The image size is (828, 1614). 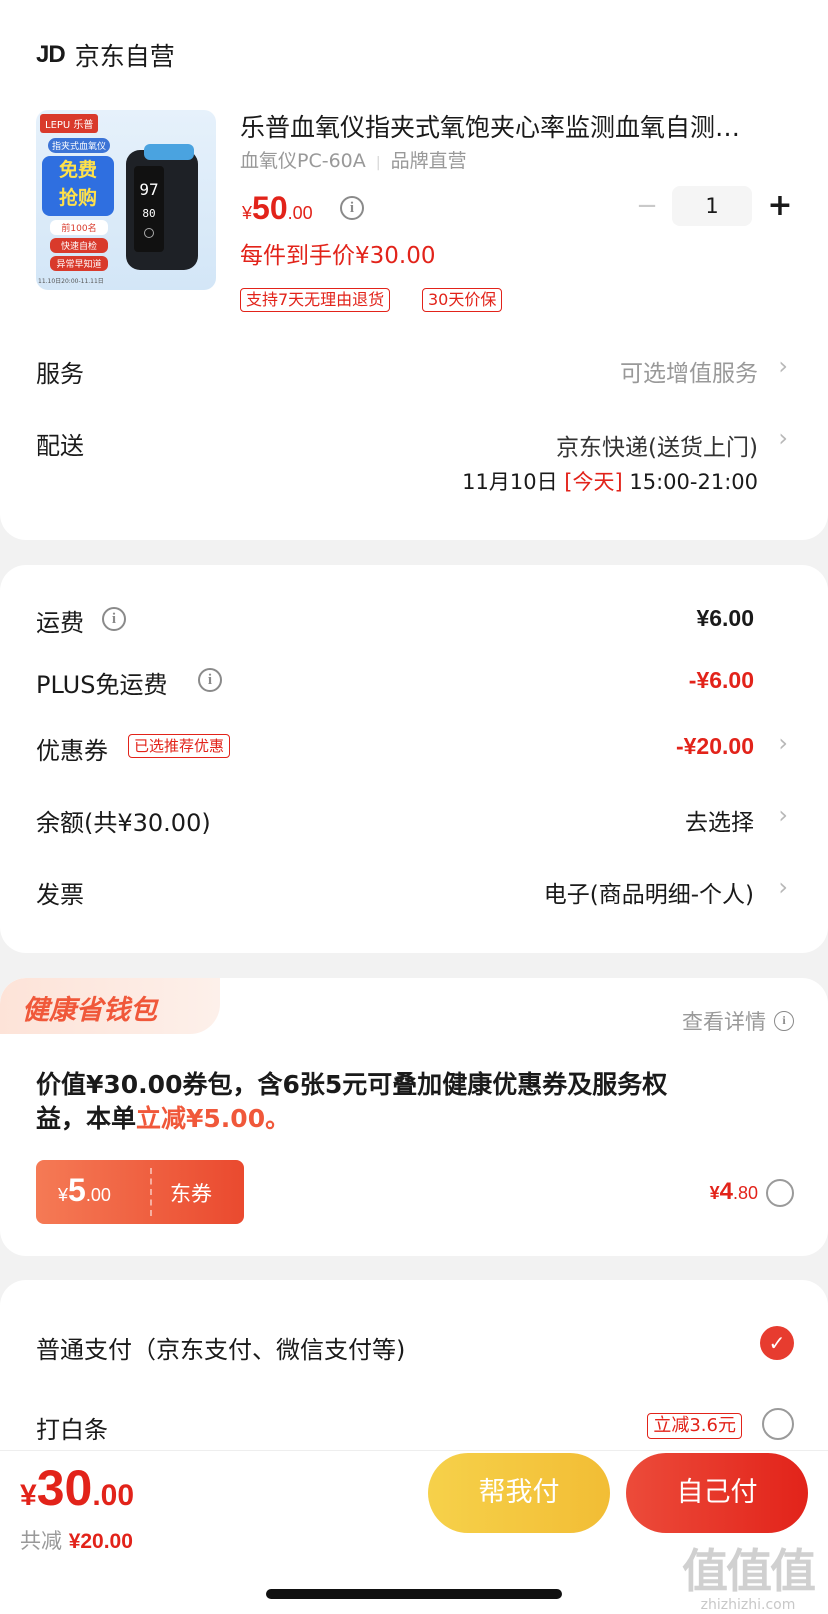 I want to click on home-indicator, so click(x=414, y=1594).